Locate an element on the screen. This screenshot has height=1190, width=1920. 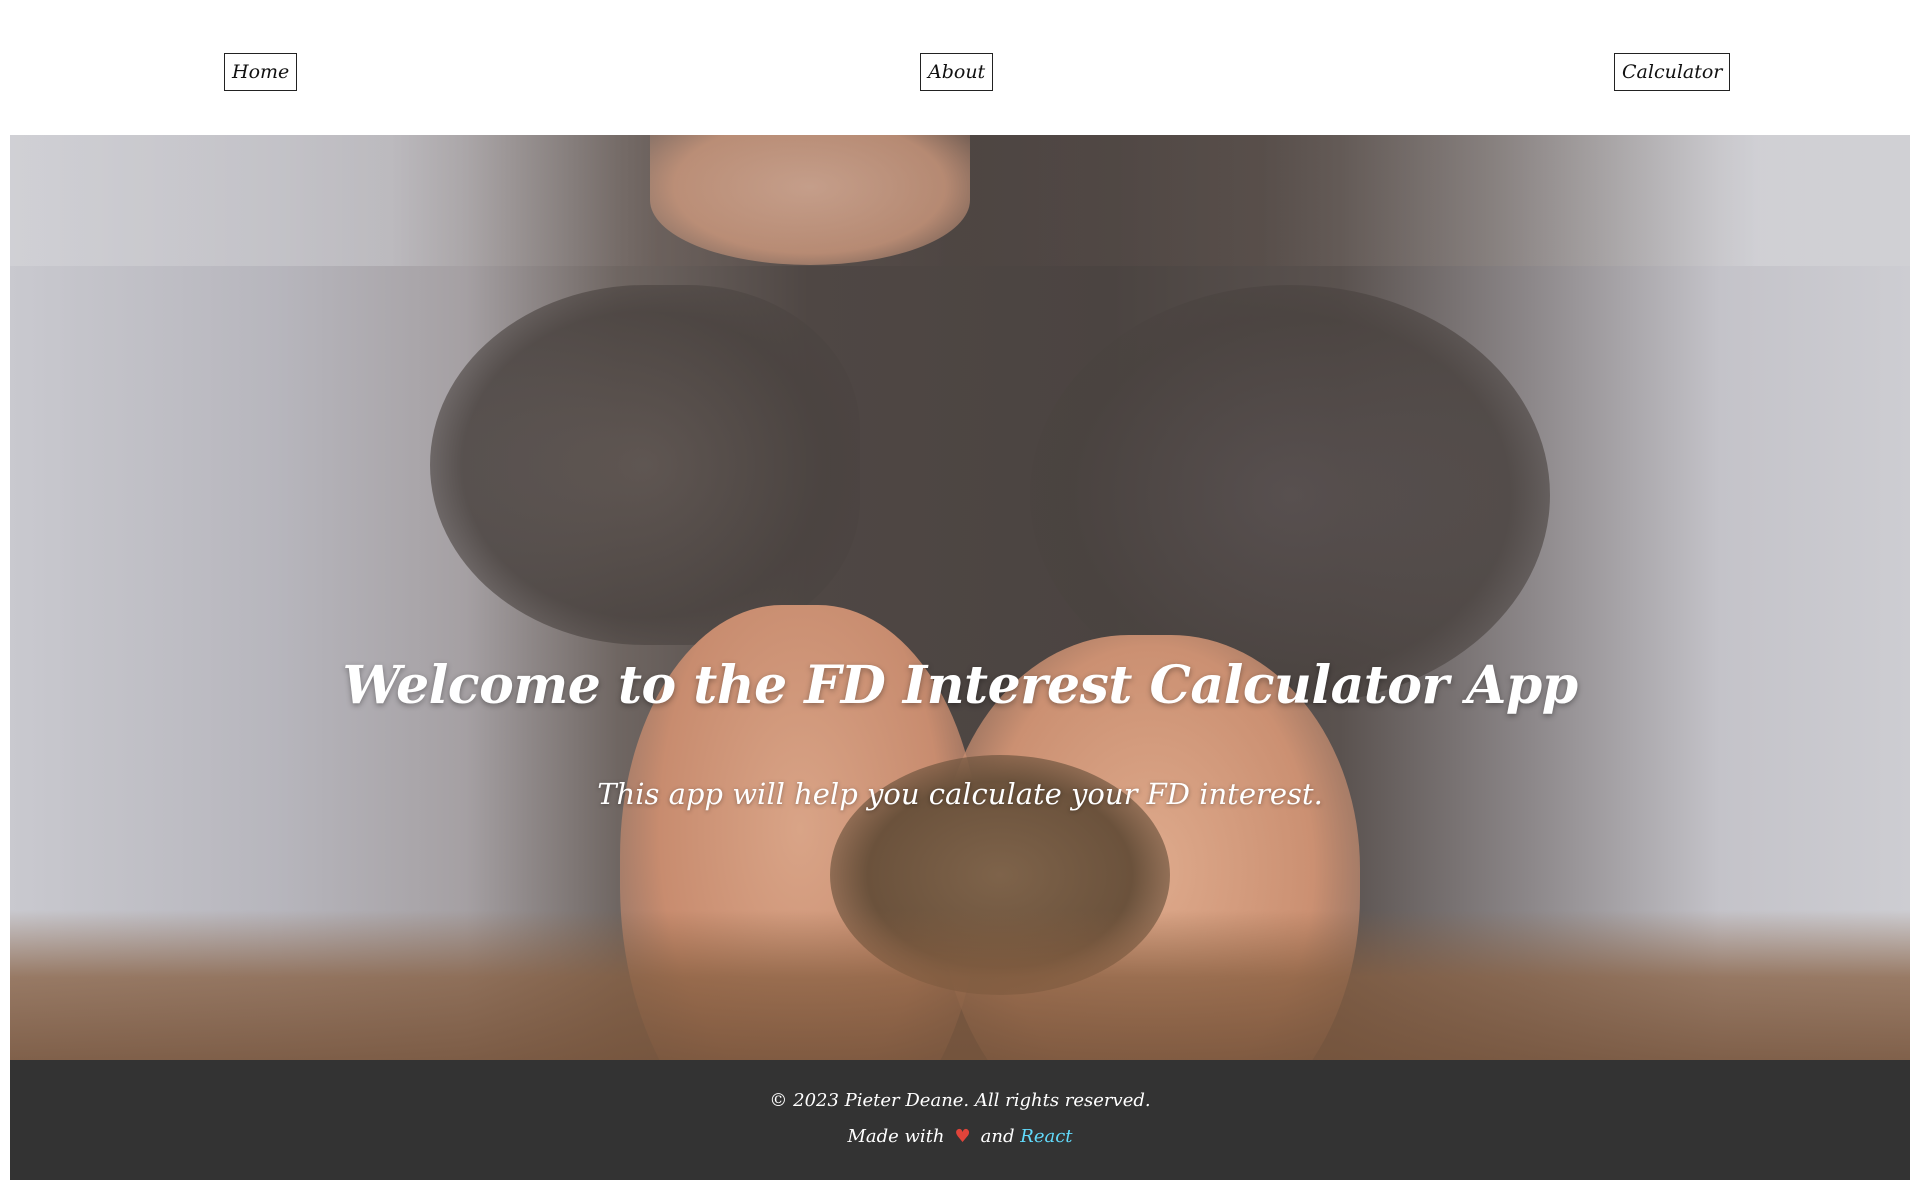
hero-image-sleeve-left is located at coordinates (645, 465).